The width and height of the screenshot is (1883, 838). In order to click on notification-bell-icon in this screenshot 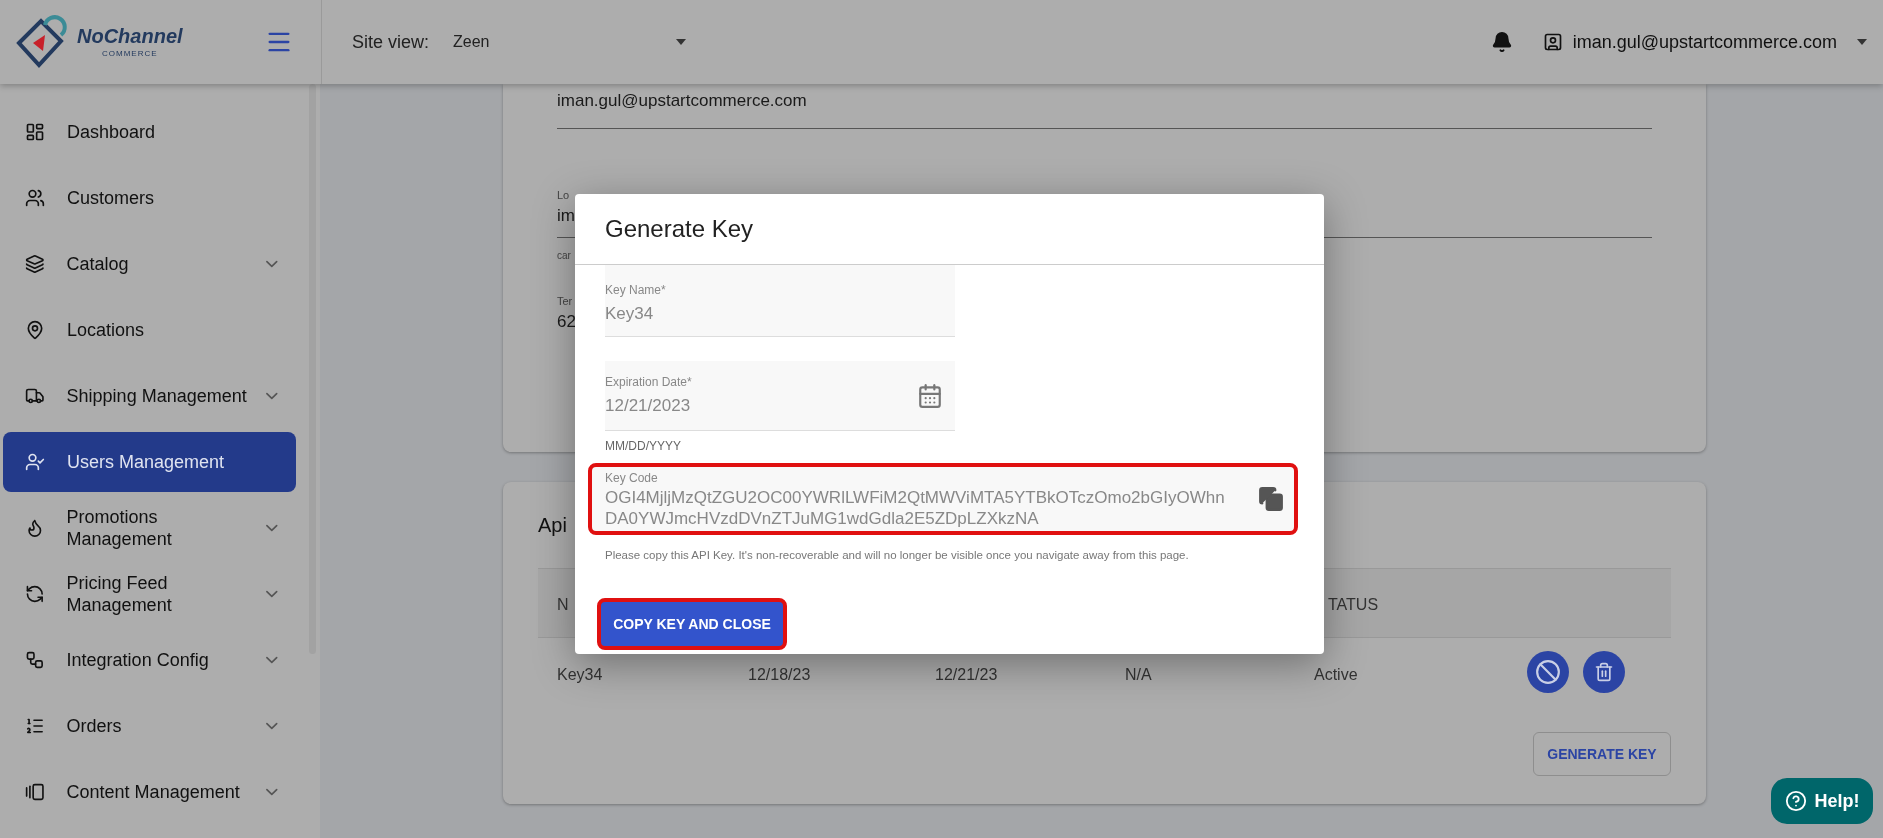, I will do `click(1501, 42)`.